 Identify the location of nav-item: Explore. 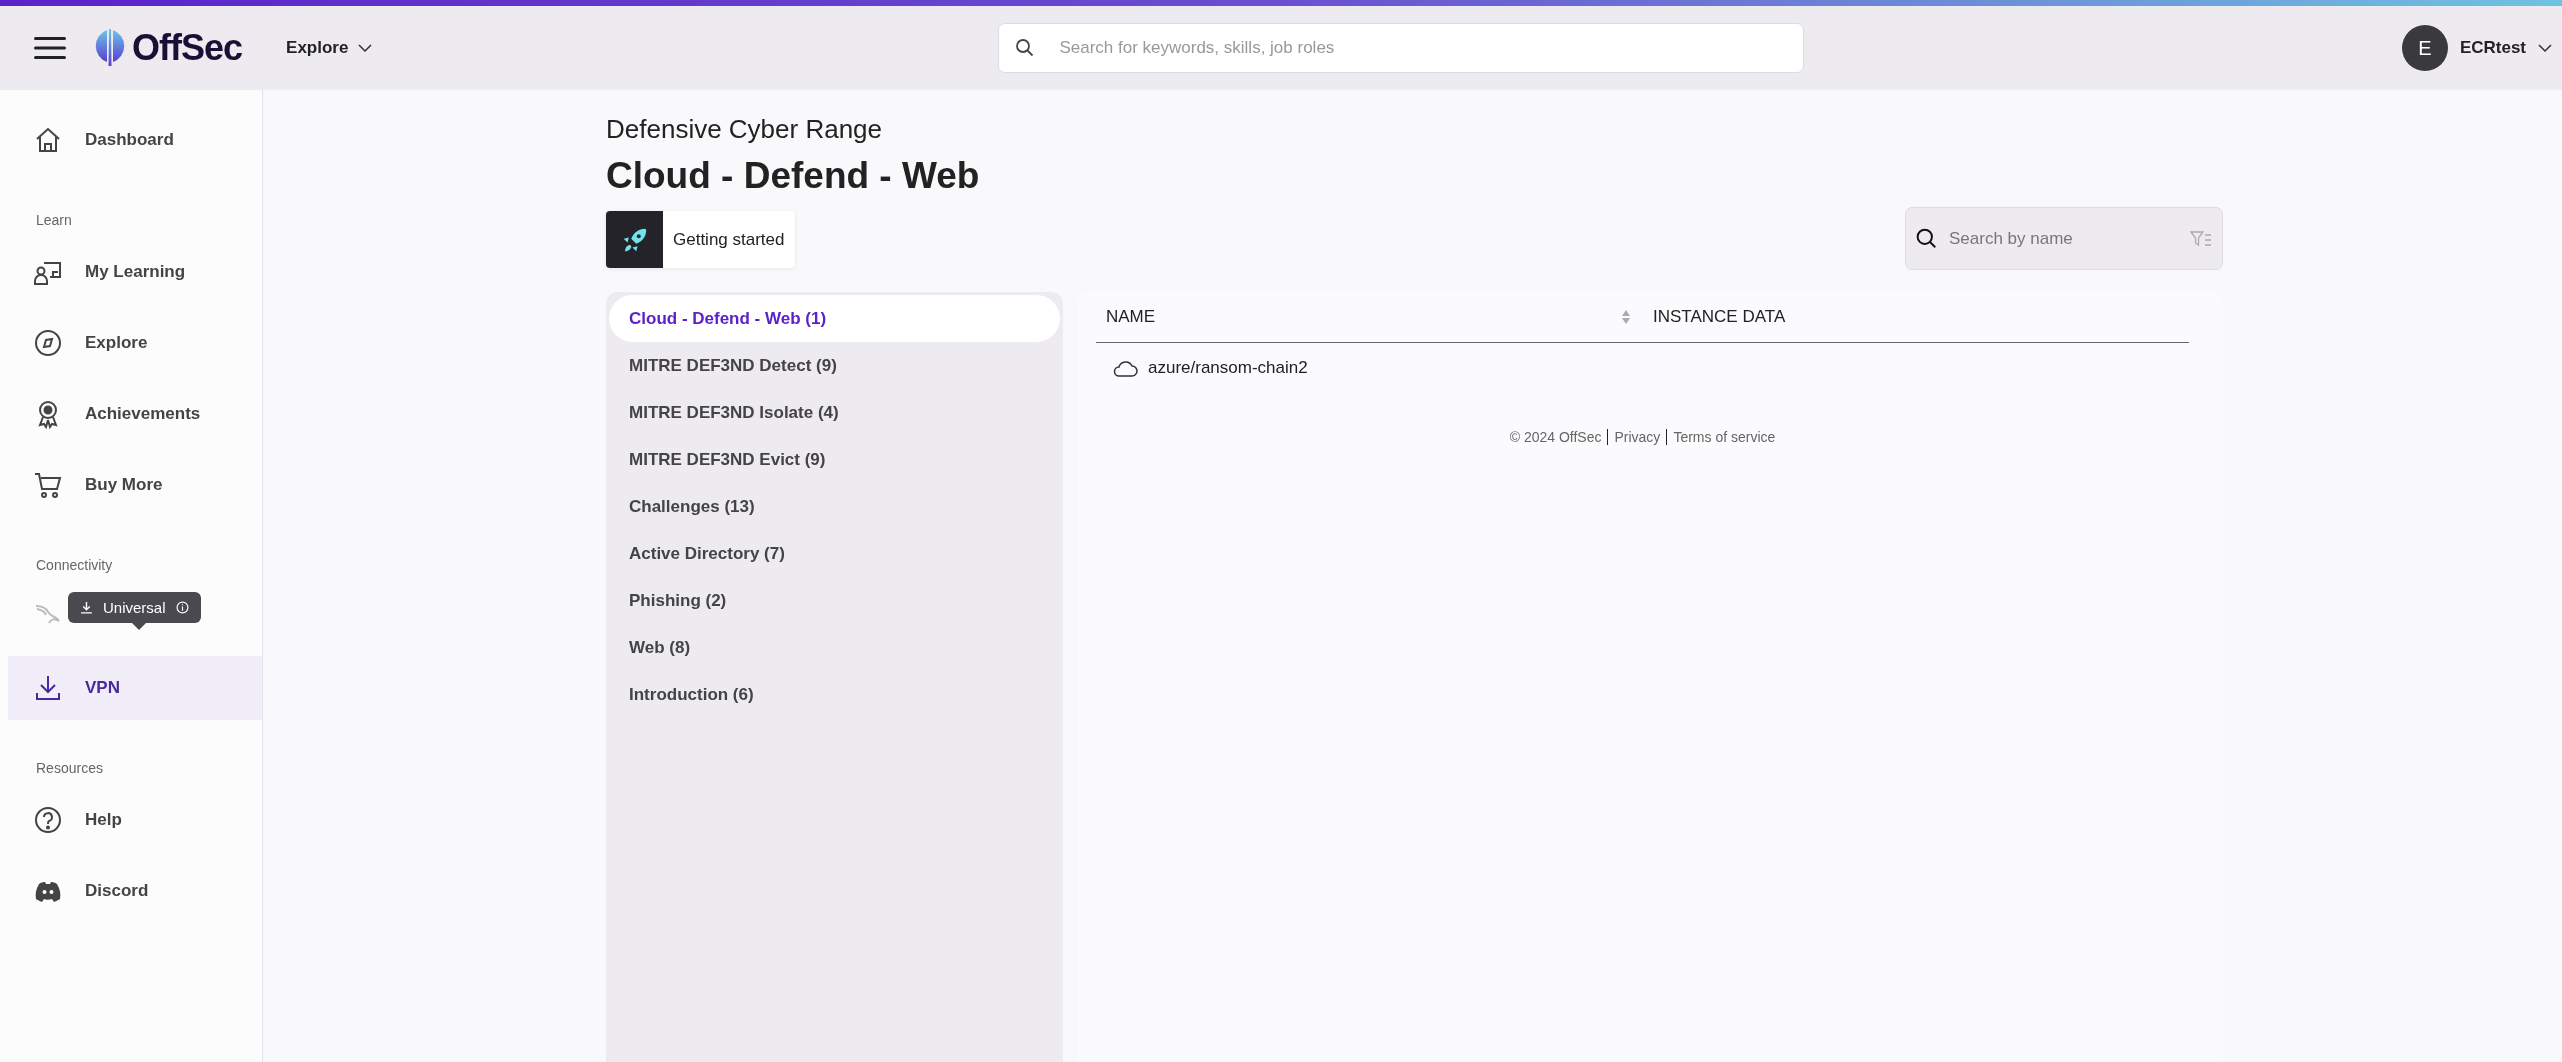
(135, 343).